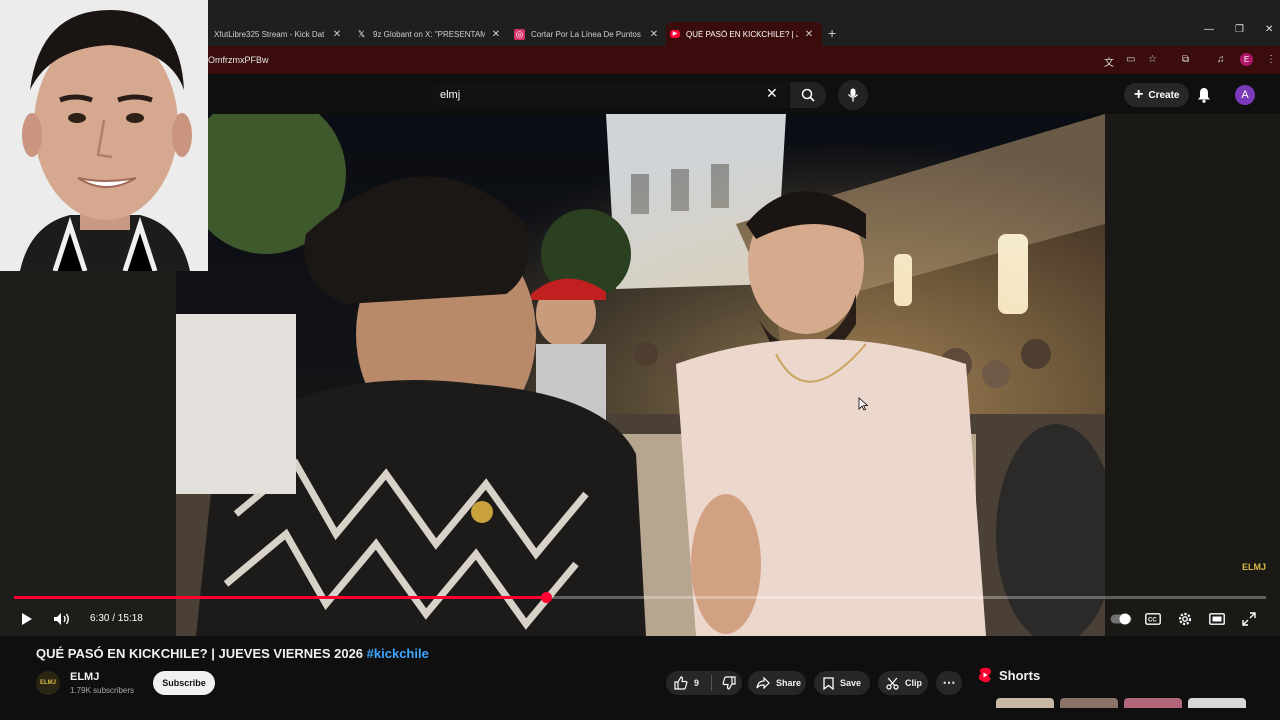 The image size is (1280, 720). What do you see at coordinates (1246, 59) in the screenshot?
I see `browser-profile-avatar: E` at bounding box center [1246, 59].